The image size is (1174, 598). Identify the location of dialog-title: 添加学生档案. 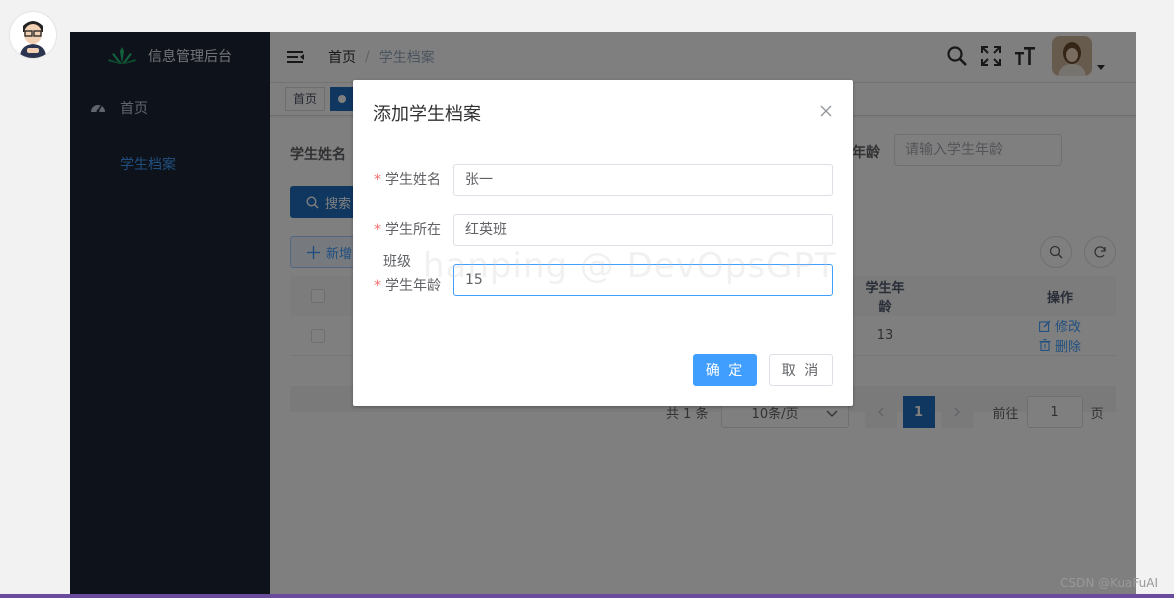
(427, 114).